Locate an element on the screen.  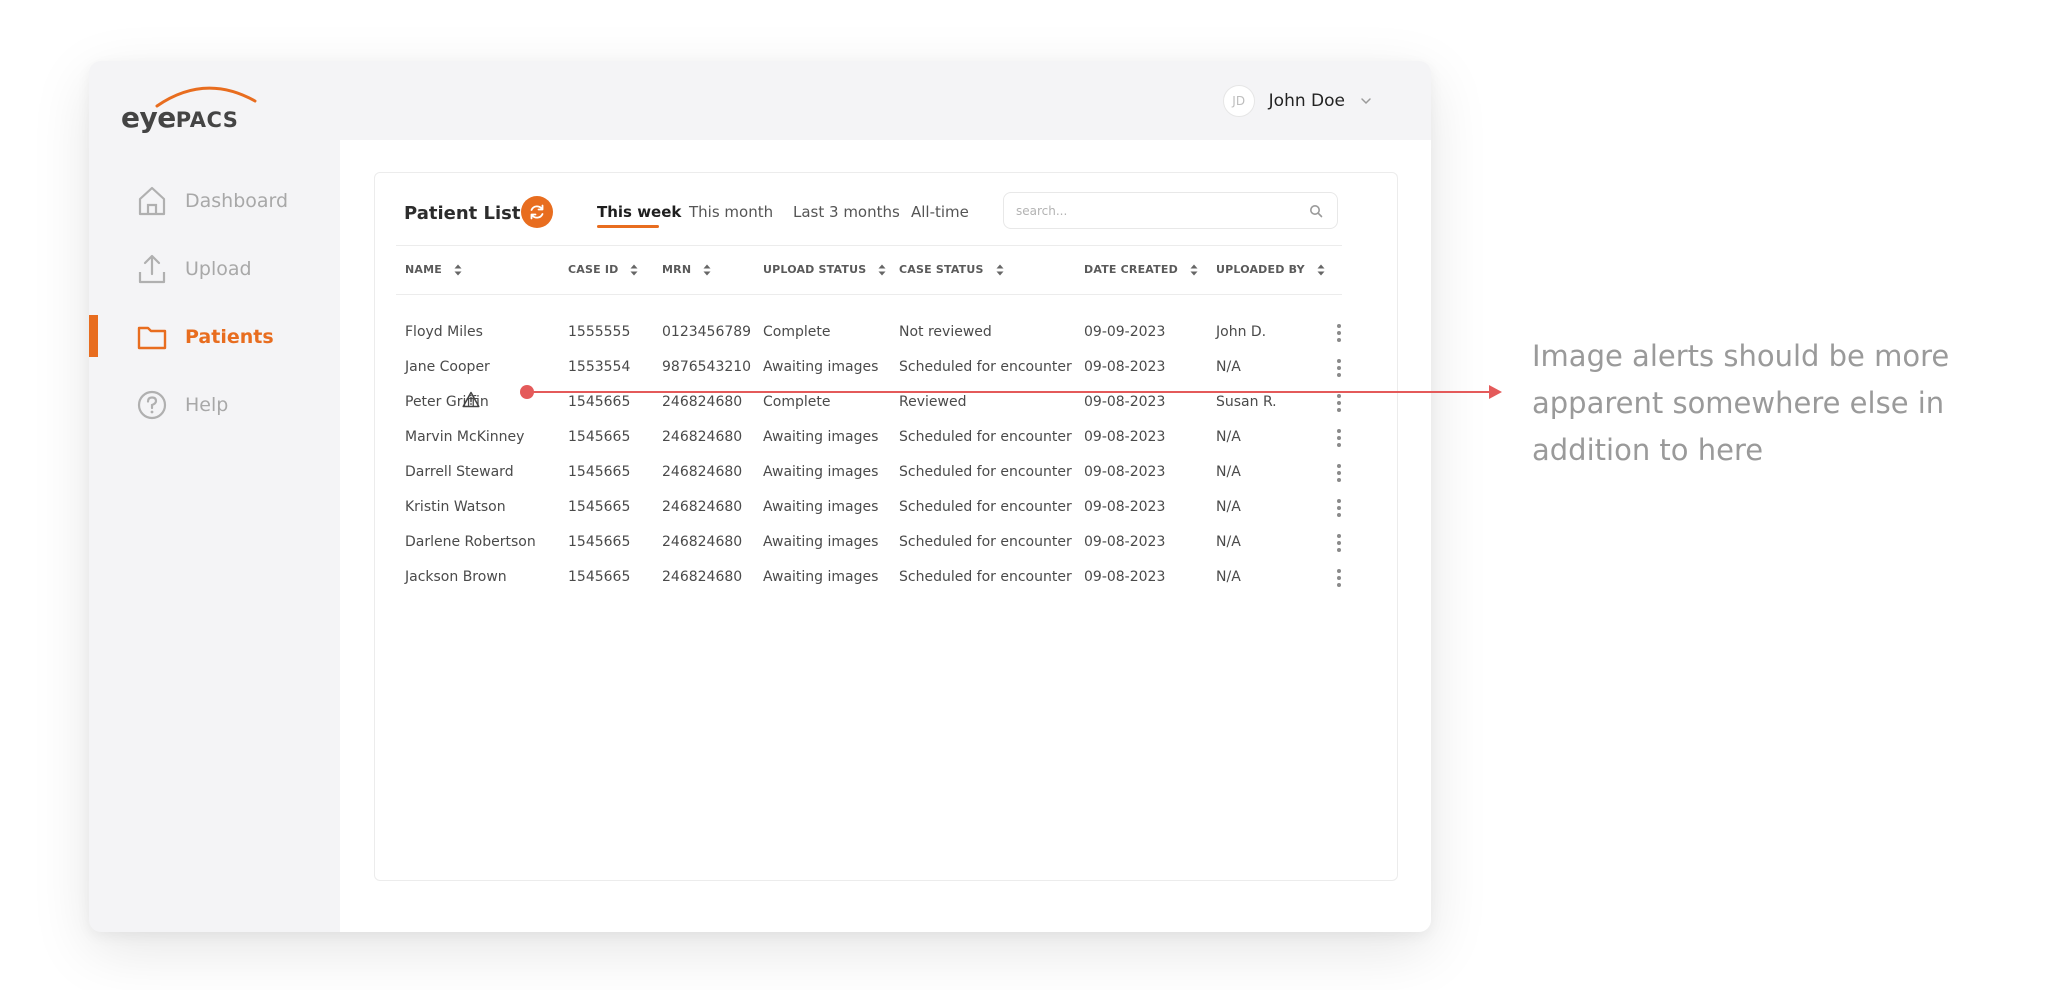
column-header-upload-status: UPLOAD STATUS is located at coordinates (824, 269).